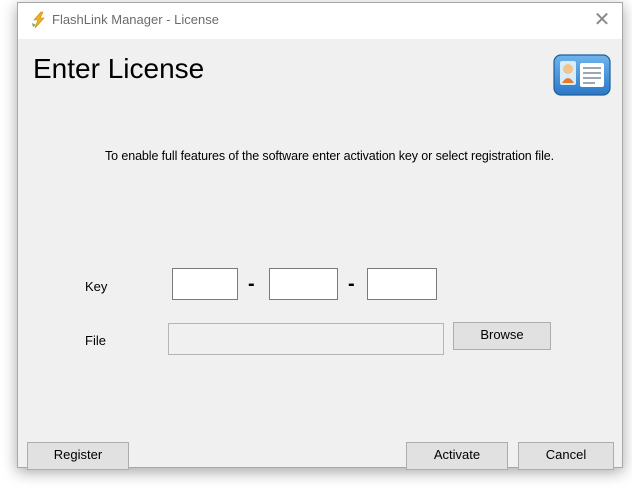 The width and height of the screenshot is (632, 490). I want to click on activate-button: Activate, so click(457, 456).